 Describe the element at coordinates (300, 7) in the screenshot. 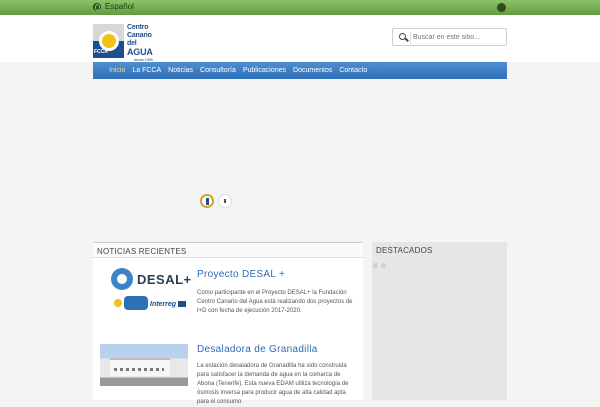

I see `top-bar: Español` at that location.